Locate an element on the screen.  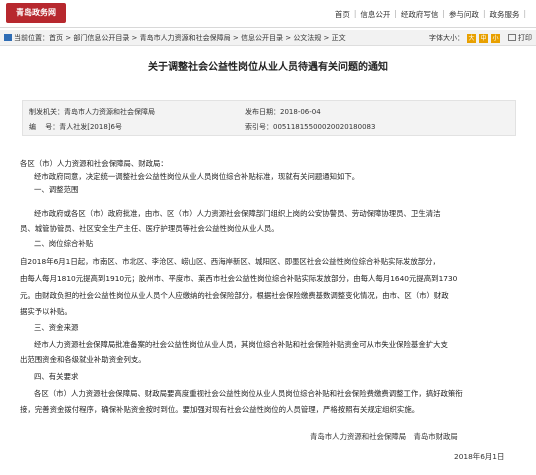
crumb-current: 正文 is located at coordinates (338, 38).